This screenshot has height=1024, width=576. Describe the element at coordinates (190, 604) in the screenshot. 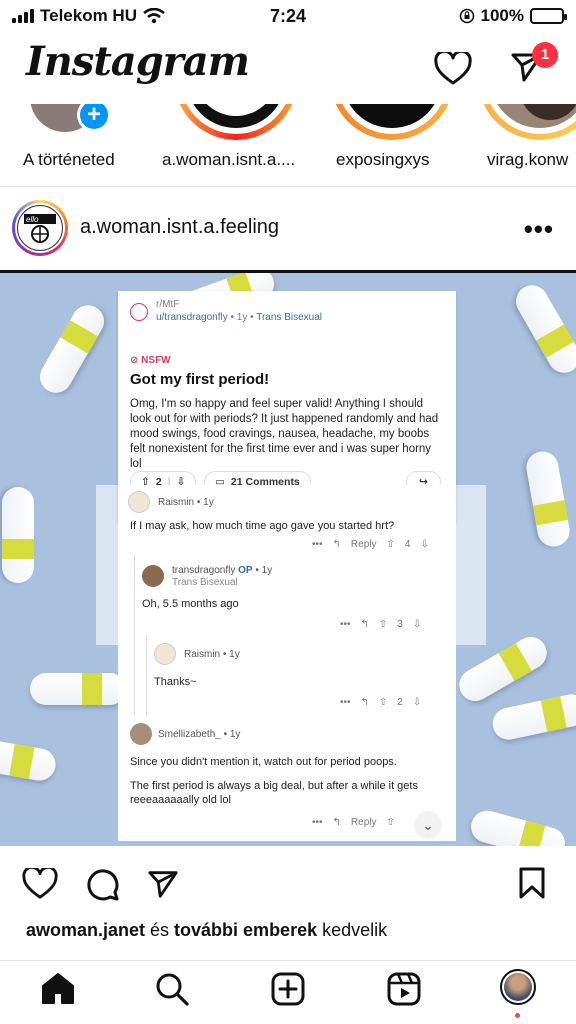

I see `comment-text: Oh, 5.5 months ago` at that location.